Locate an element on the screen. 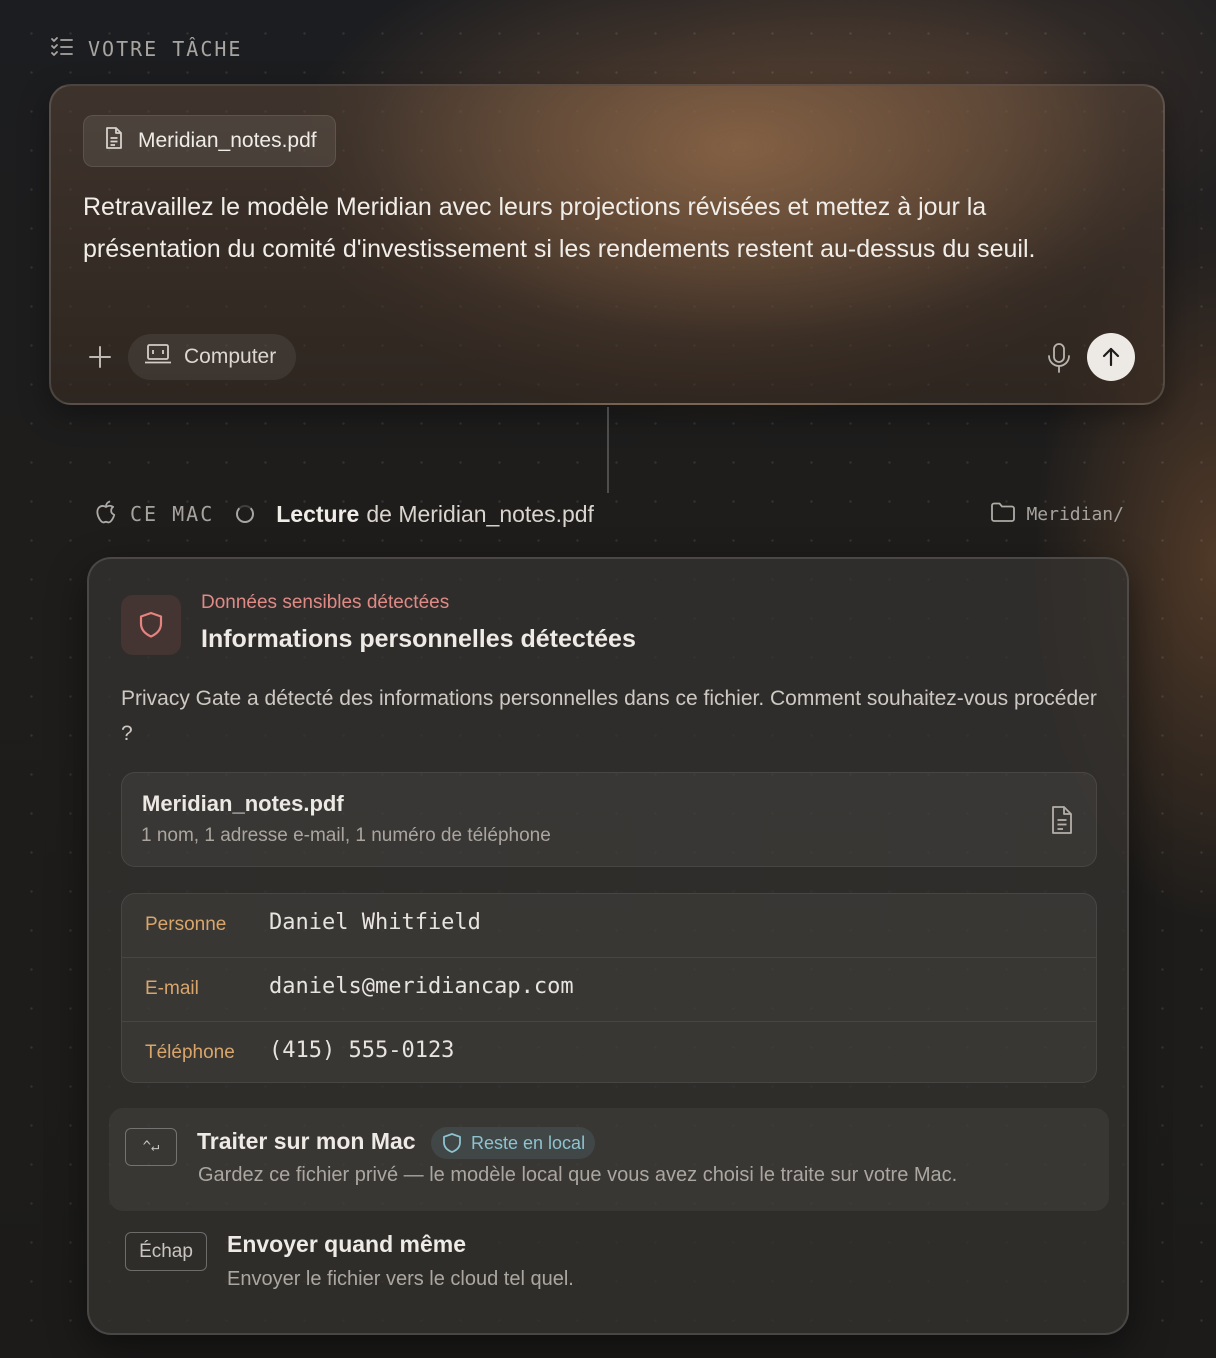 This screenshot has width=1216, height=1358. stays-local-badge: Reste en local is located at coordinates (513, 1143).